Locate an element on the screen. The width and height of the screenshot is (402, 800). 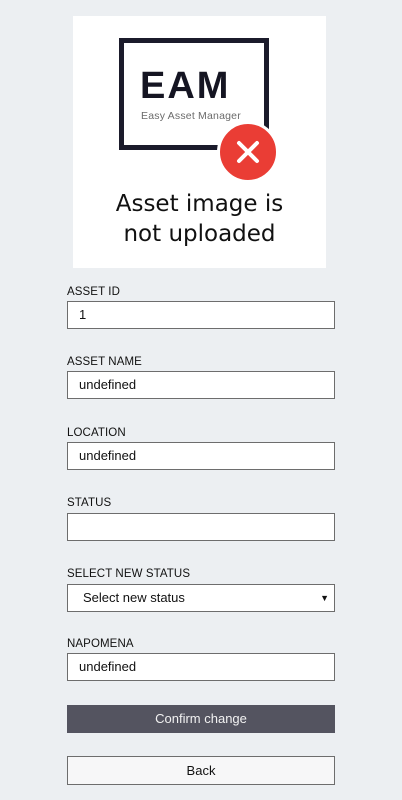
image-caption-line1: Asset image is is located at coordinates (199, 204).